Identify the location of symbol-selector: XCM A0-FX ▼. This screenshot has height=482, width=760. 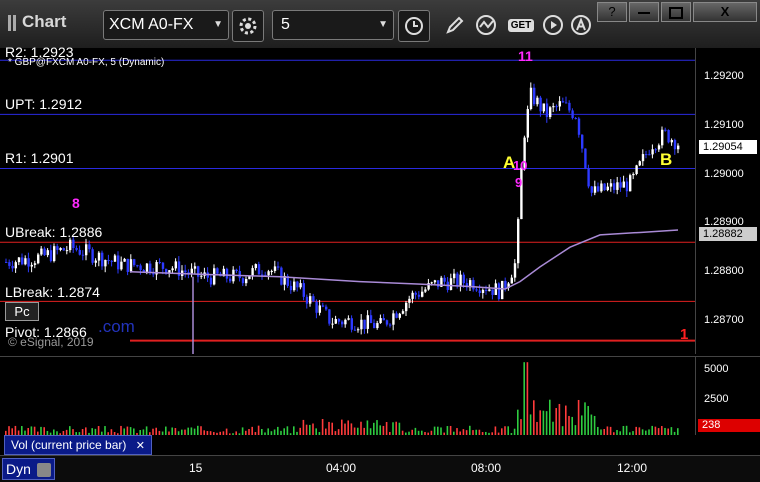
(166, 25).